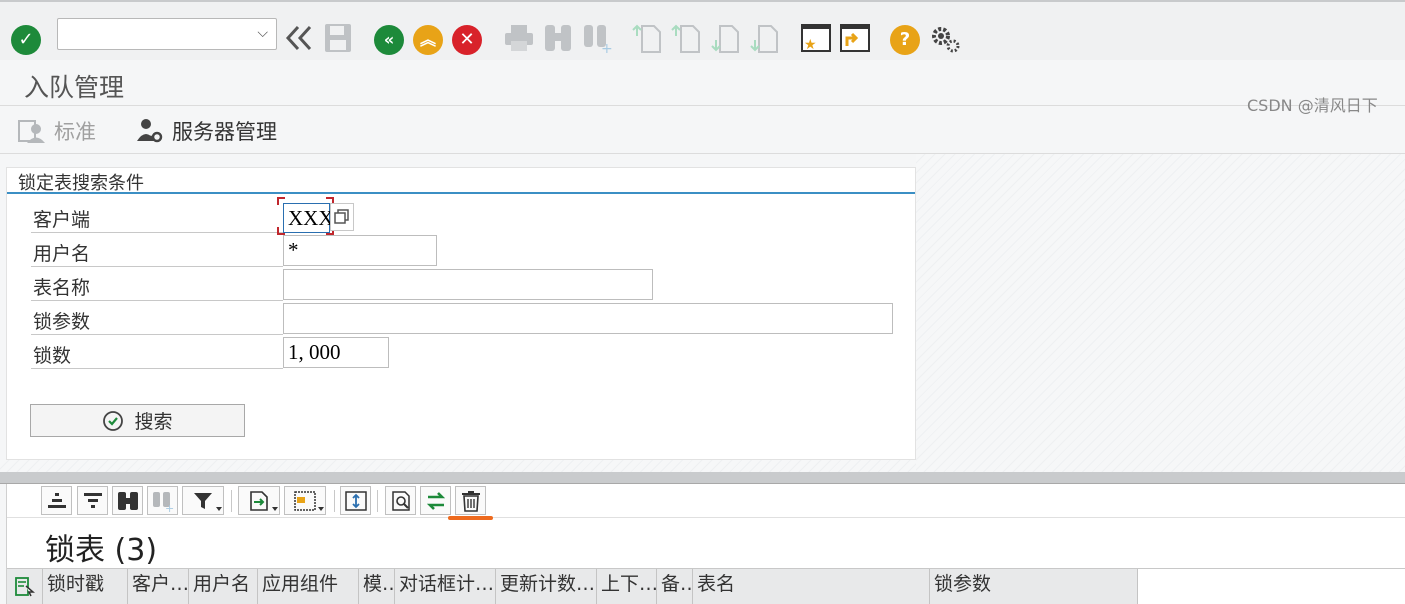  Describe the element at coordinates (905, 40) in the screenshot. I see `help-icon: ?` at that location.